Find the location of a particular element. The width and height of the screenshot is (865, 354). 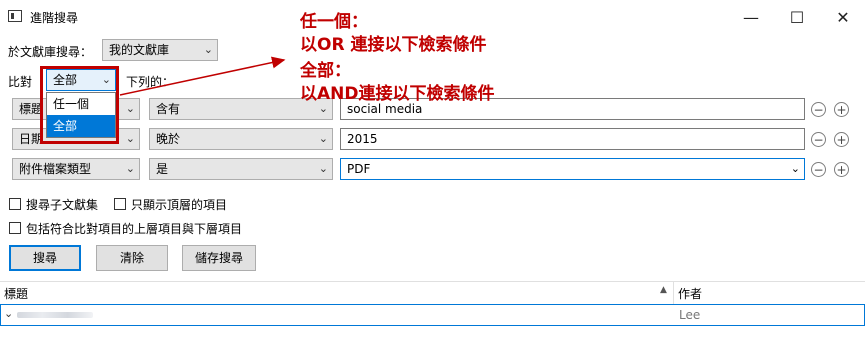

annotation-line-3: 全部： is located at coordinates (325, 71).